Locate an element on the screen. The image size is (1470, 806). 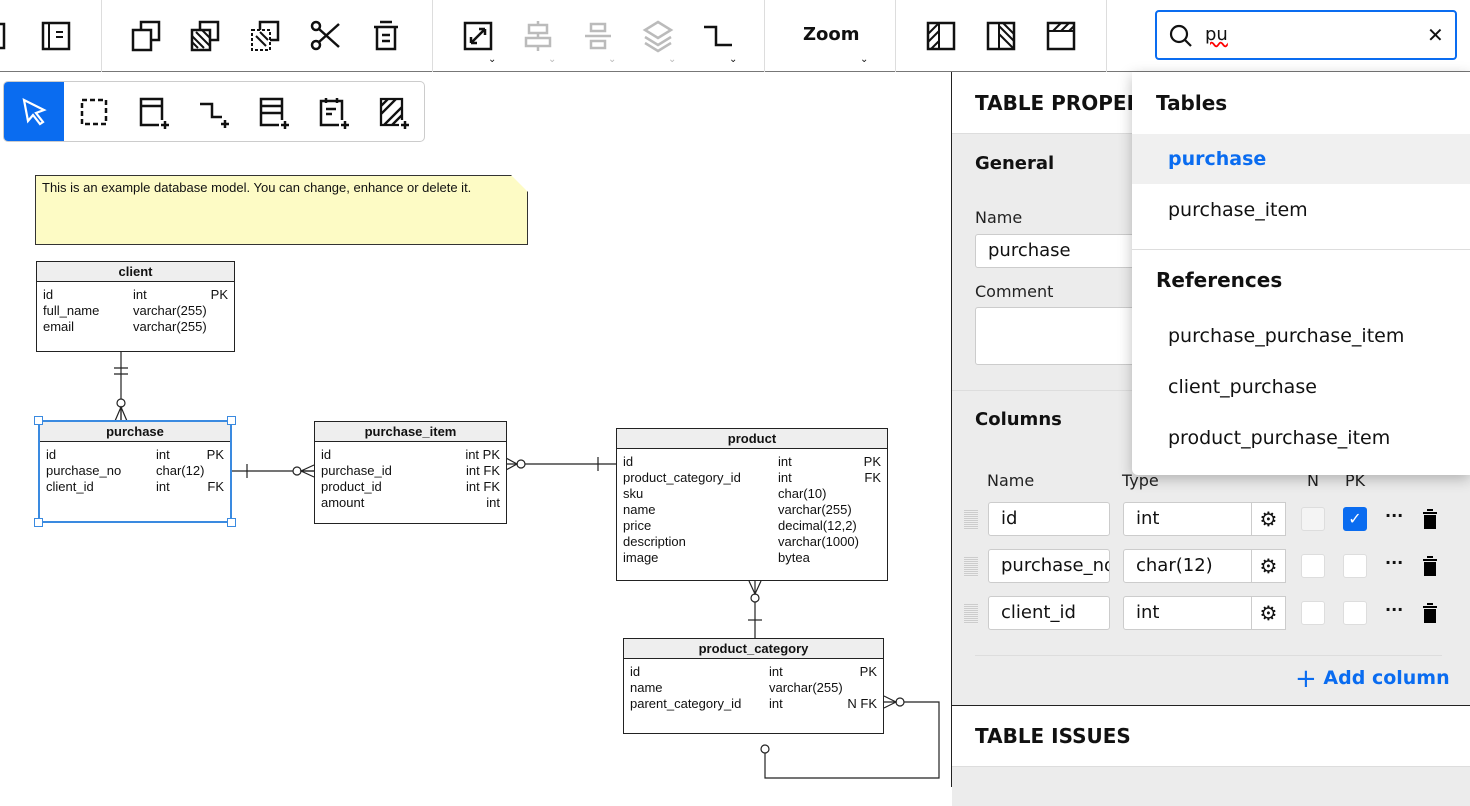
column-name: description is located at coordinates (654, 541).